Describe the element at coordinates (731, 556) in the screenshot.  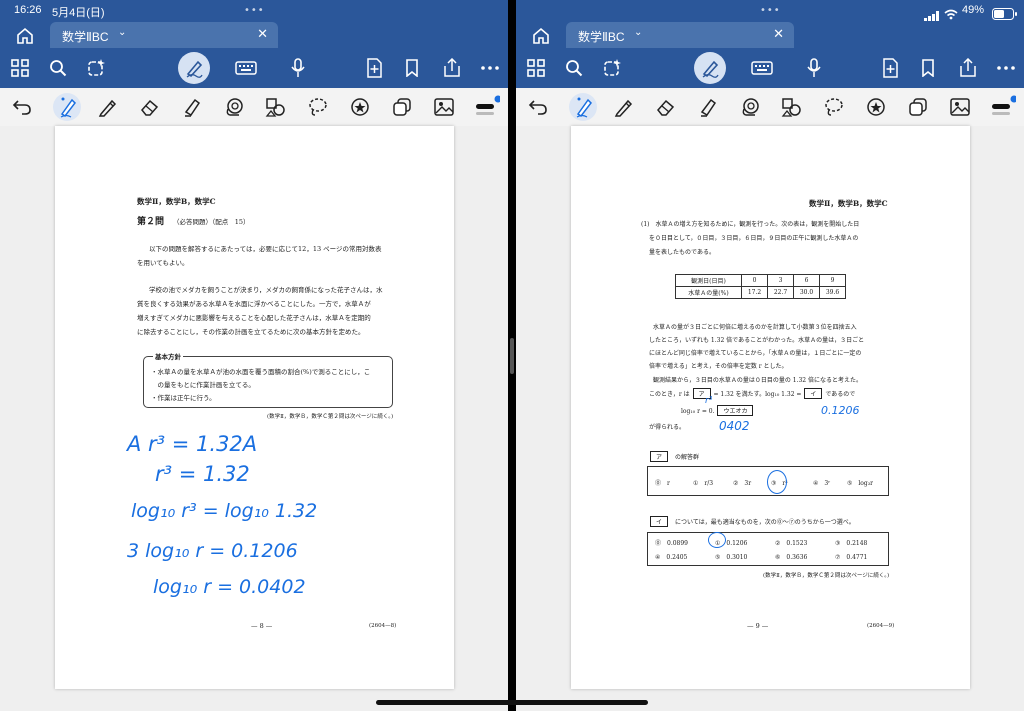
I see `choice-i-5: ⑤ 0.3010` at that location.